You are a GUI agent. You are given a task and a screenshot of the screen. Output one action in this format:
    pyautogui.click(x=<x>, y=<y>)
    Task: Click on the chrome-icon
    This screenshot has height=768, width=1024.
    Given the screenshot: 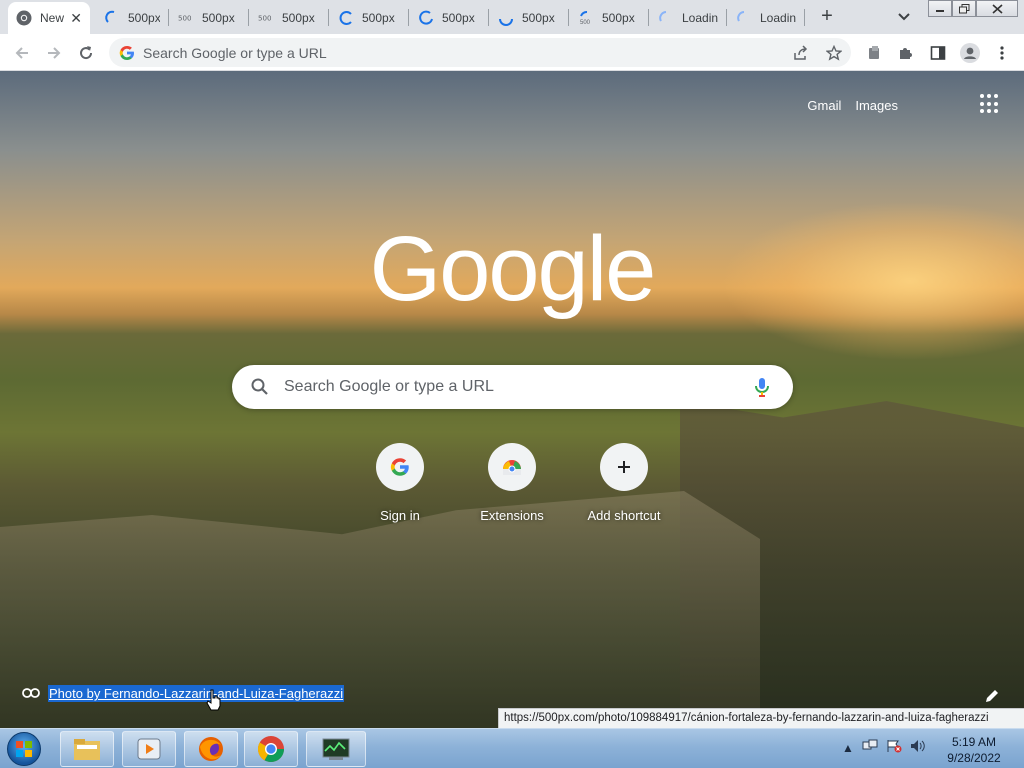 What is the action you would take?
    pyautogui.click(x=24, y=18)
    